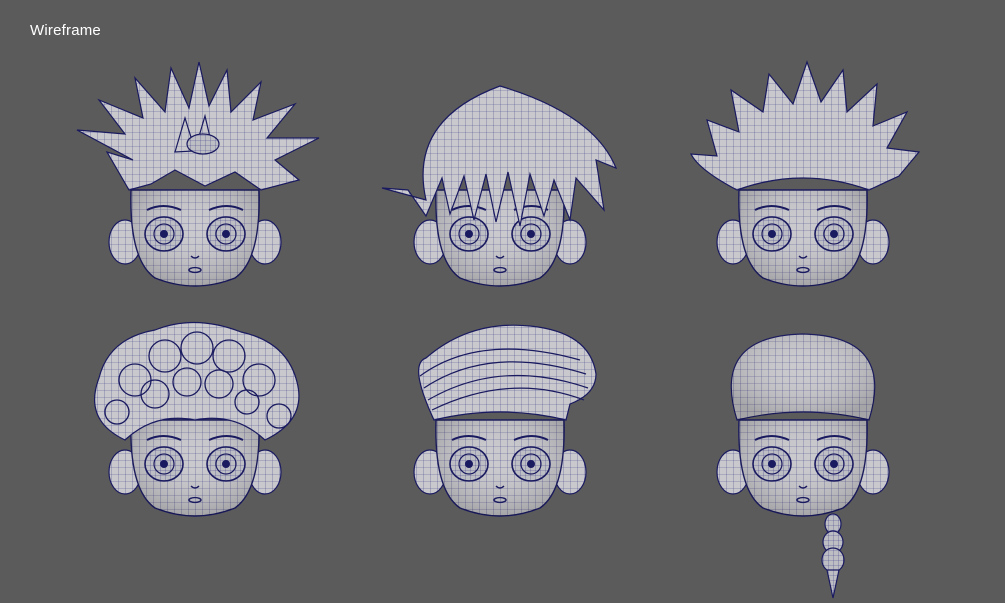 The height and width of the screenshot is (603, 1005). What do you see at coordinates (505, 420) in the screenshot?
I see `model-slicked-back` at bounding box center [505, 420].